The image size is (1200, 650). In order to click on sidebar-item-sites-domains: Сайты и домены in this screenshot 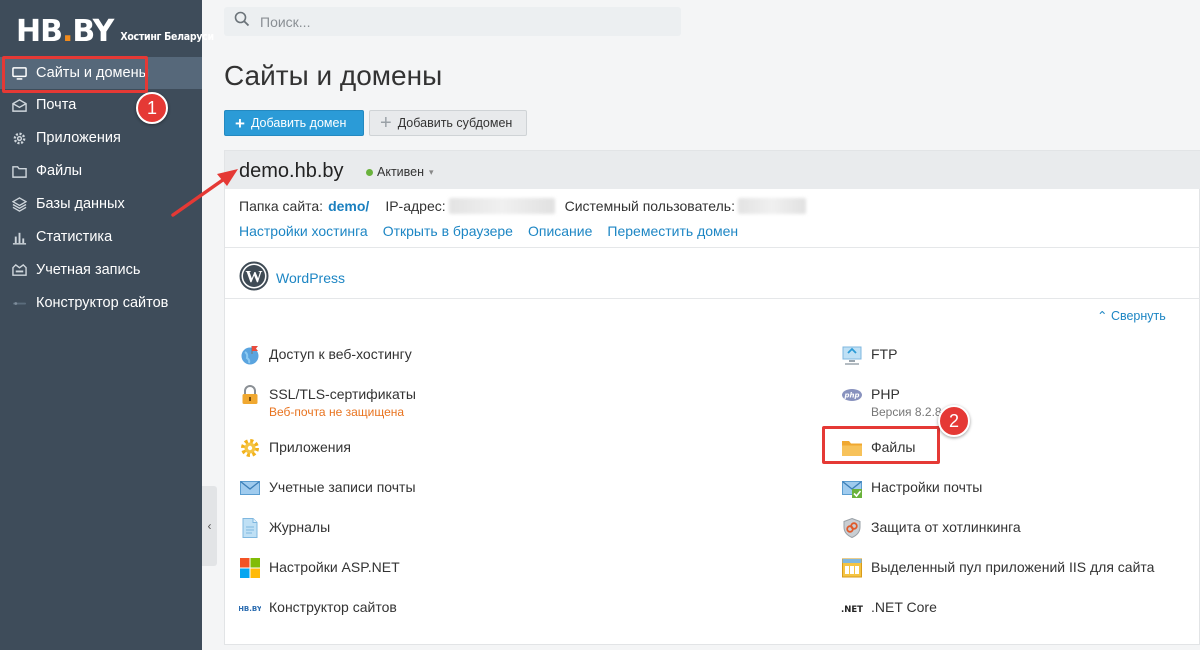, I will do `click(101, 73)`.